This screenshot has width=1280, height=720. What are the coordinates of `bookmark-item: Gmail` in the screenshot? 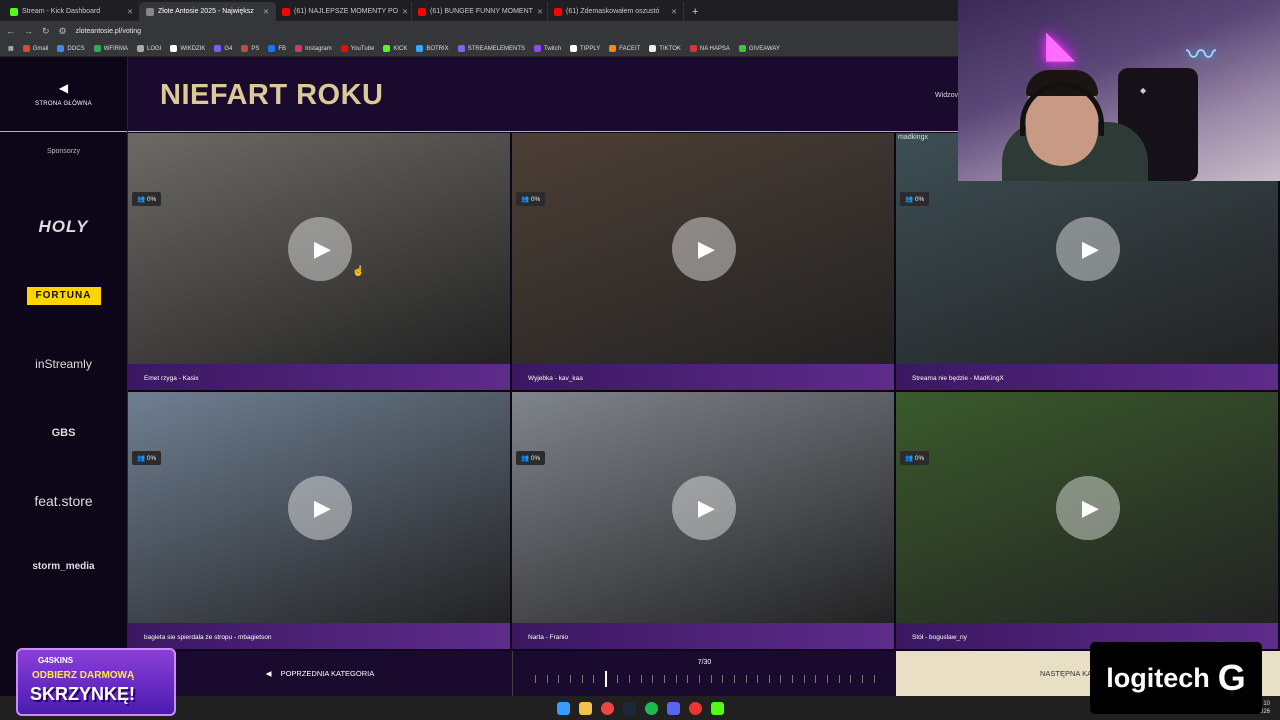 It's located at (35, 48).